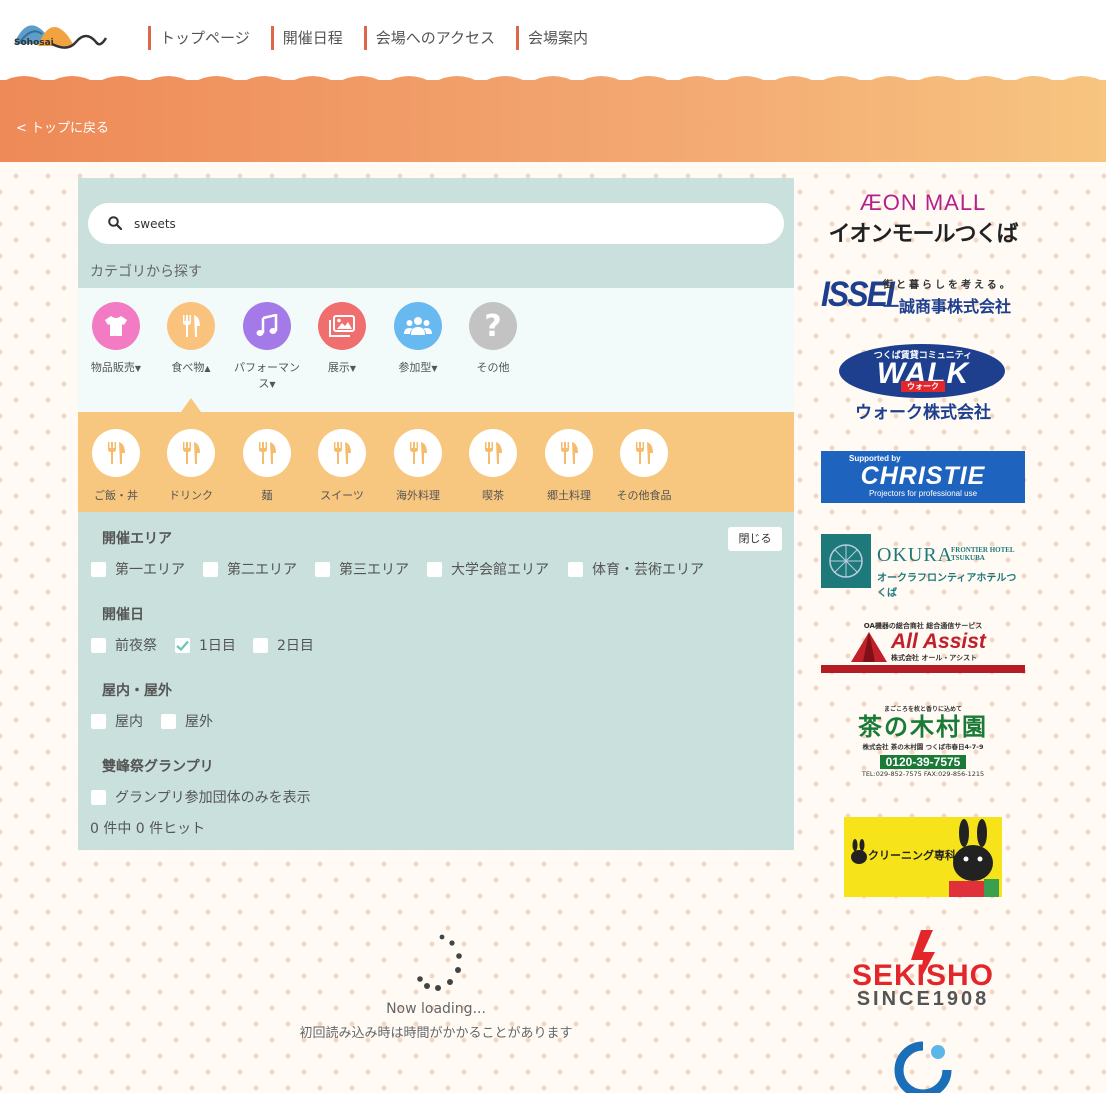 The image size is (1106, 1093). Describe the element at coordinates (493, 466) in the screenshot. I see `subcategory-cafe: 喫茶` at that location.